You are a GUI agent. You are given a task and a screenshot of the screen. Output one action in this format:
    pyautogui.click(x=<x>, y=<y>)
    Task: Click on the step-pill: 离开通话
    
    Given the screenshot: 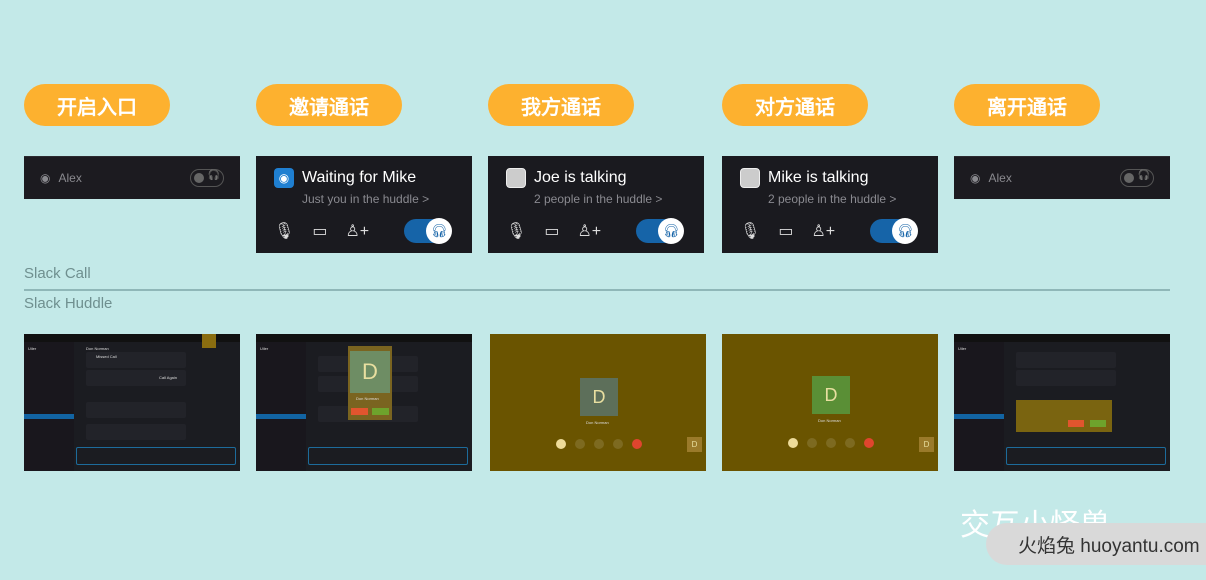 What is the action you would take?
    pyautogui.click(x=1027, y=105)
    